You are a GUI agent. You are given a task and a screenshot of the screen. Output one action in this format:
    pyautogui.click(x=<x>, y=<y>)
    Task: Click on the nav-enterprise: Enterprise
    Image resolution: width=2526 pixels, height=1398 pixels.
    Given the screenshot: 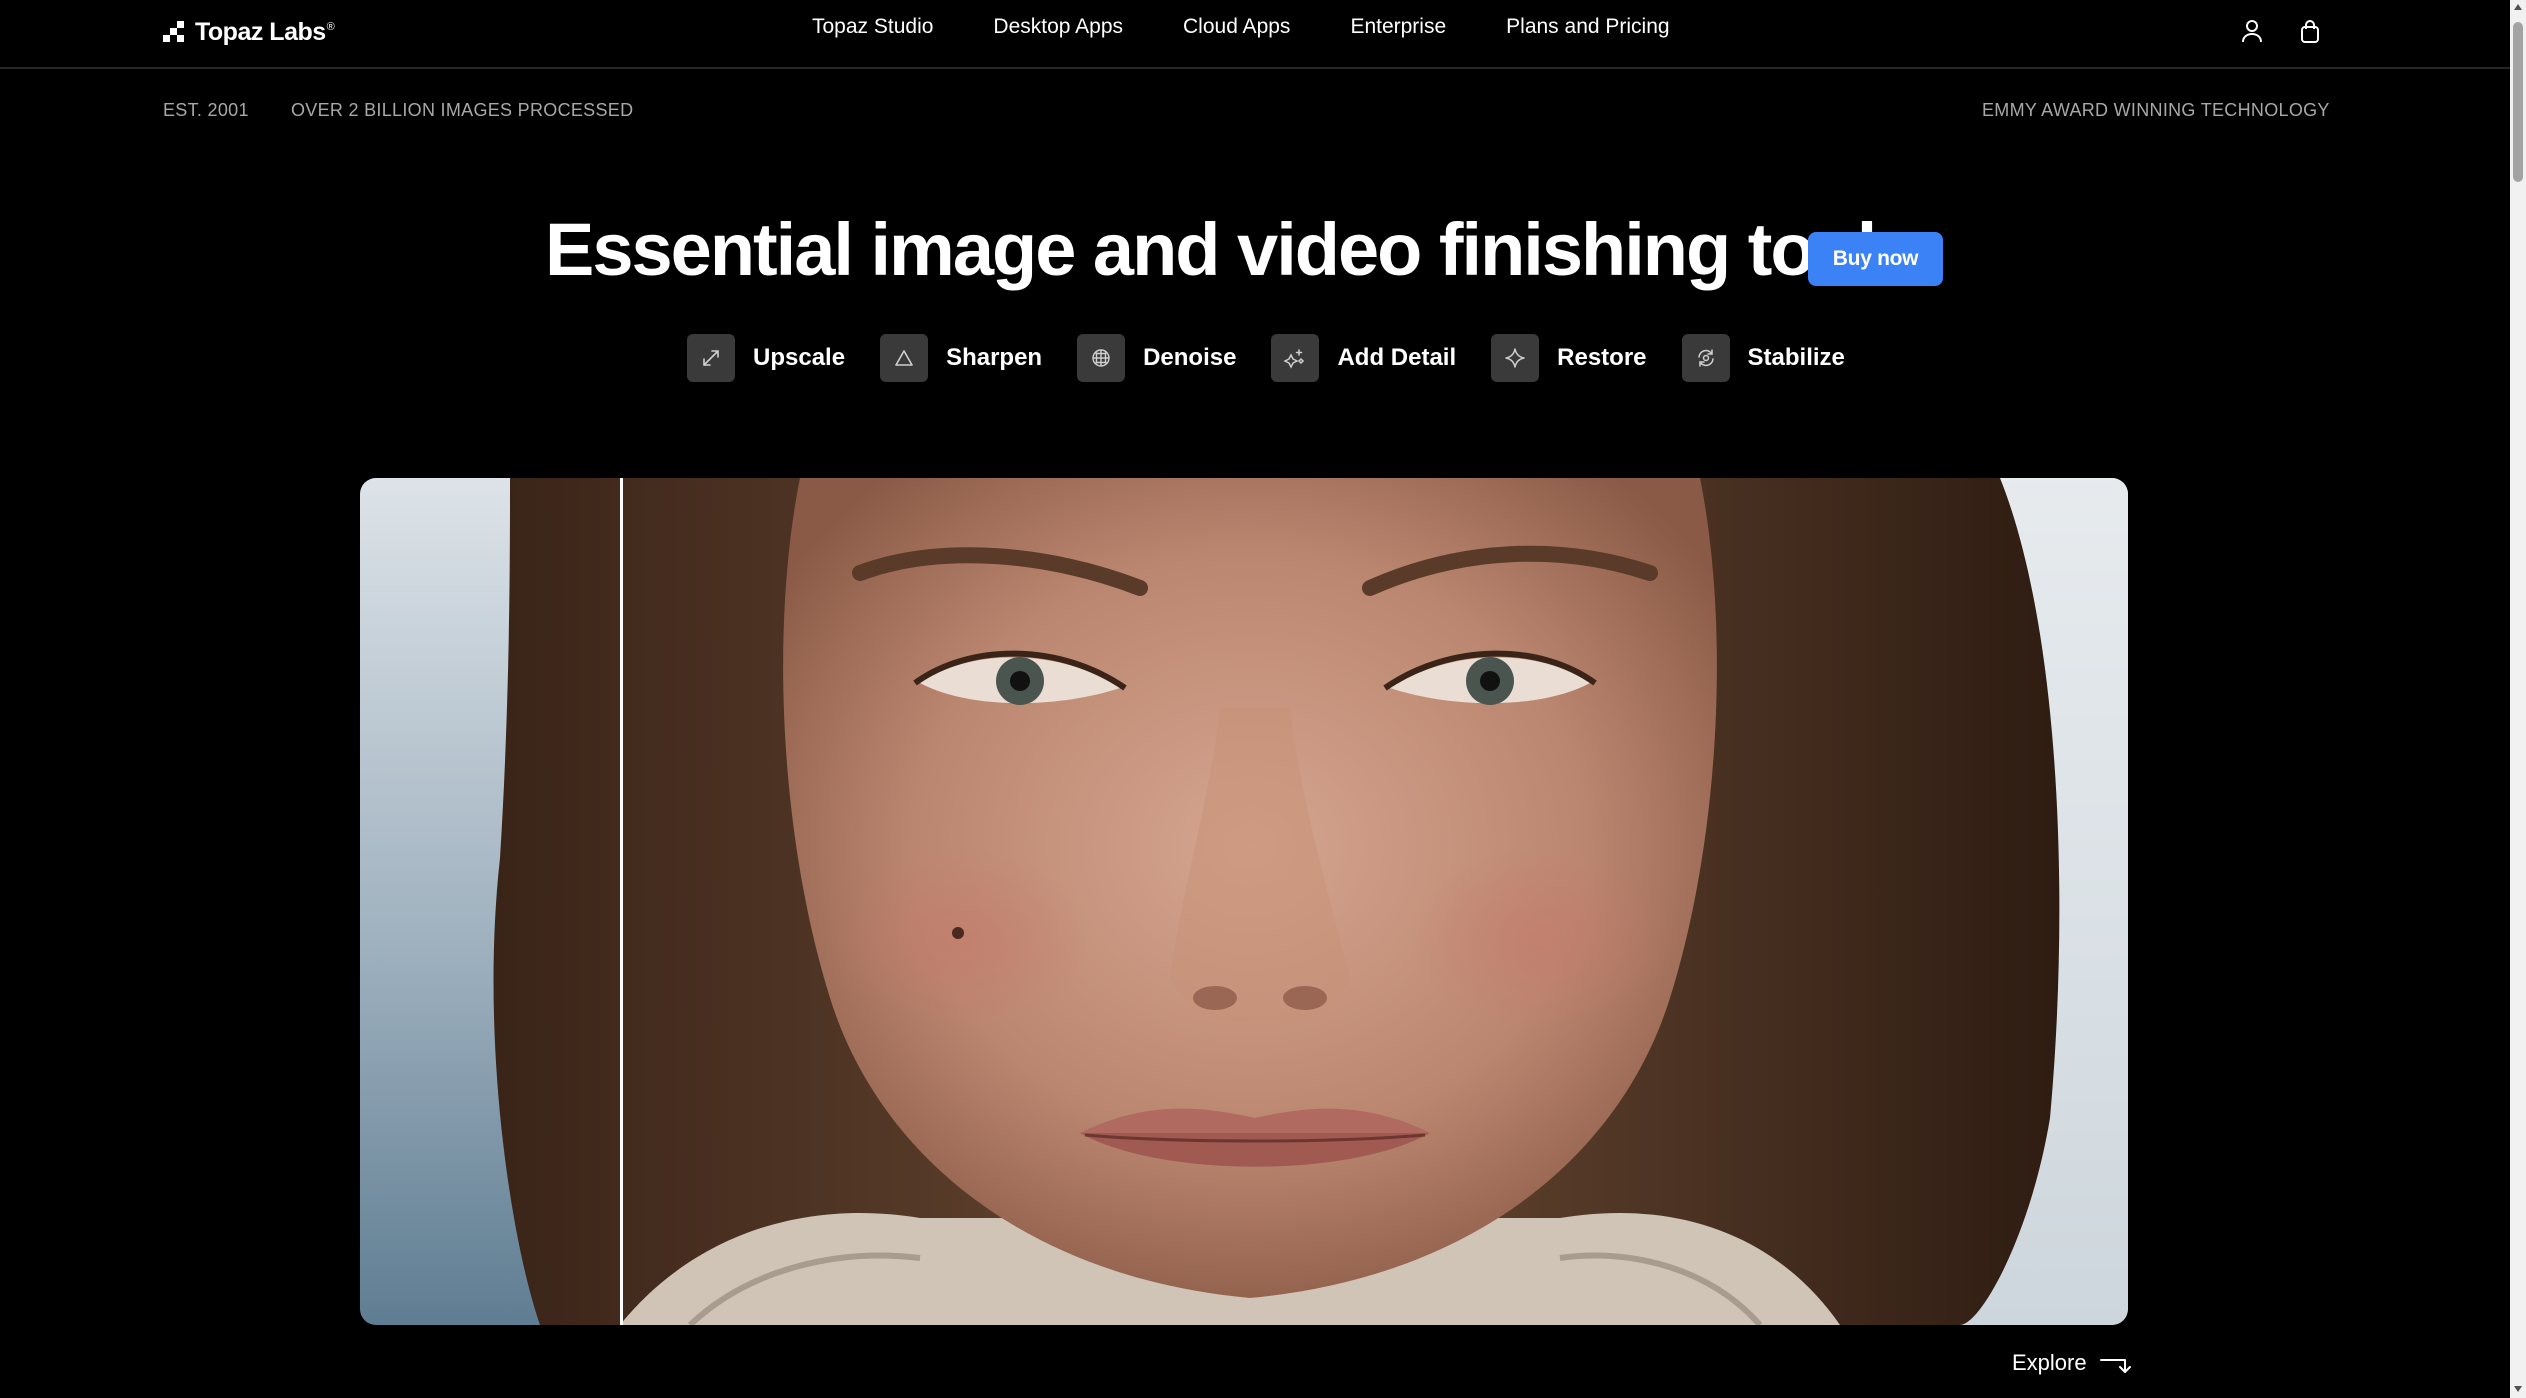 What is the action you would take?
    pyautogui.click(x=1398, y=30)
    